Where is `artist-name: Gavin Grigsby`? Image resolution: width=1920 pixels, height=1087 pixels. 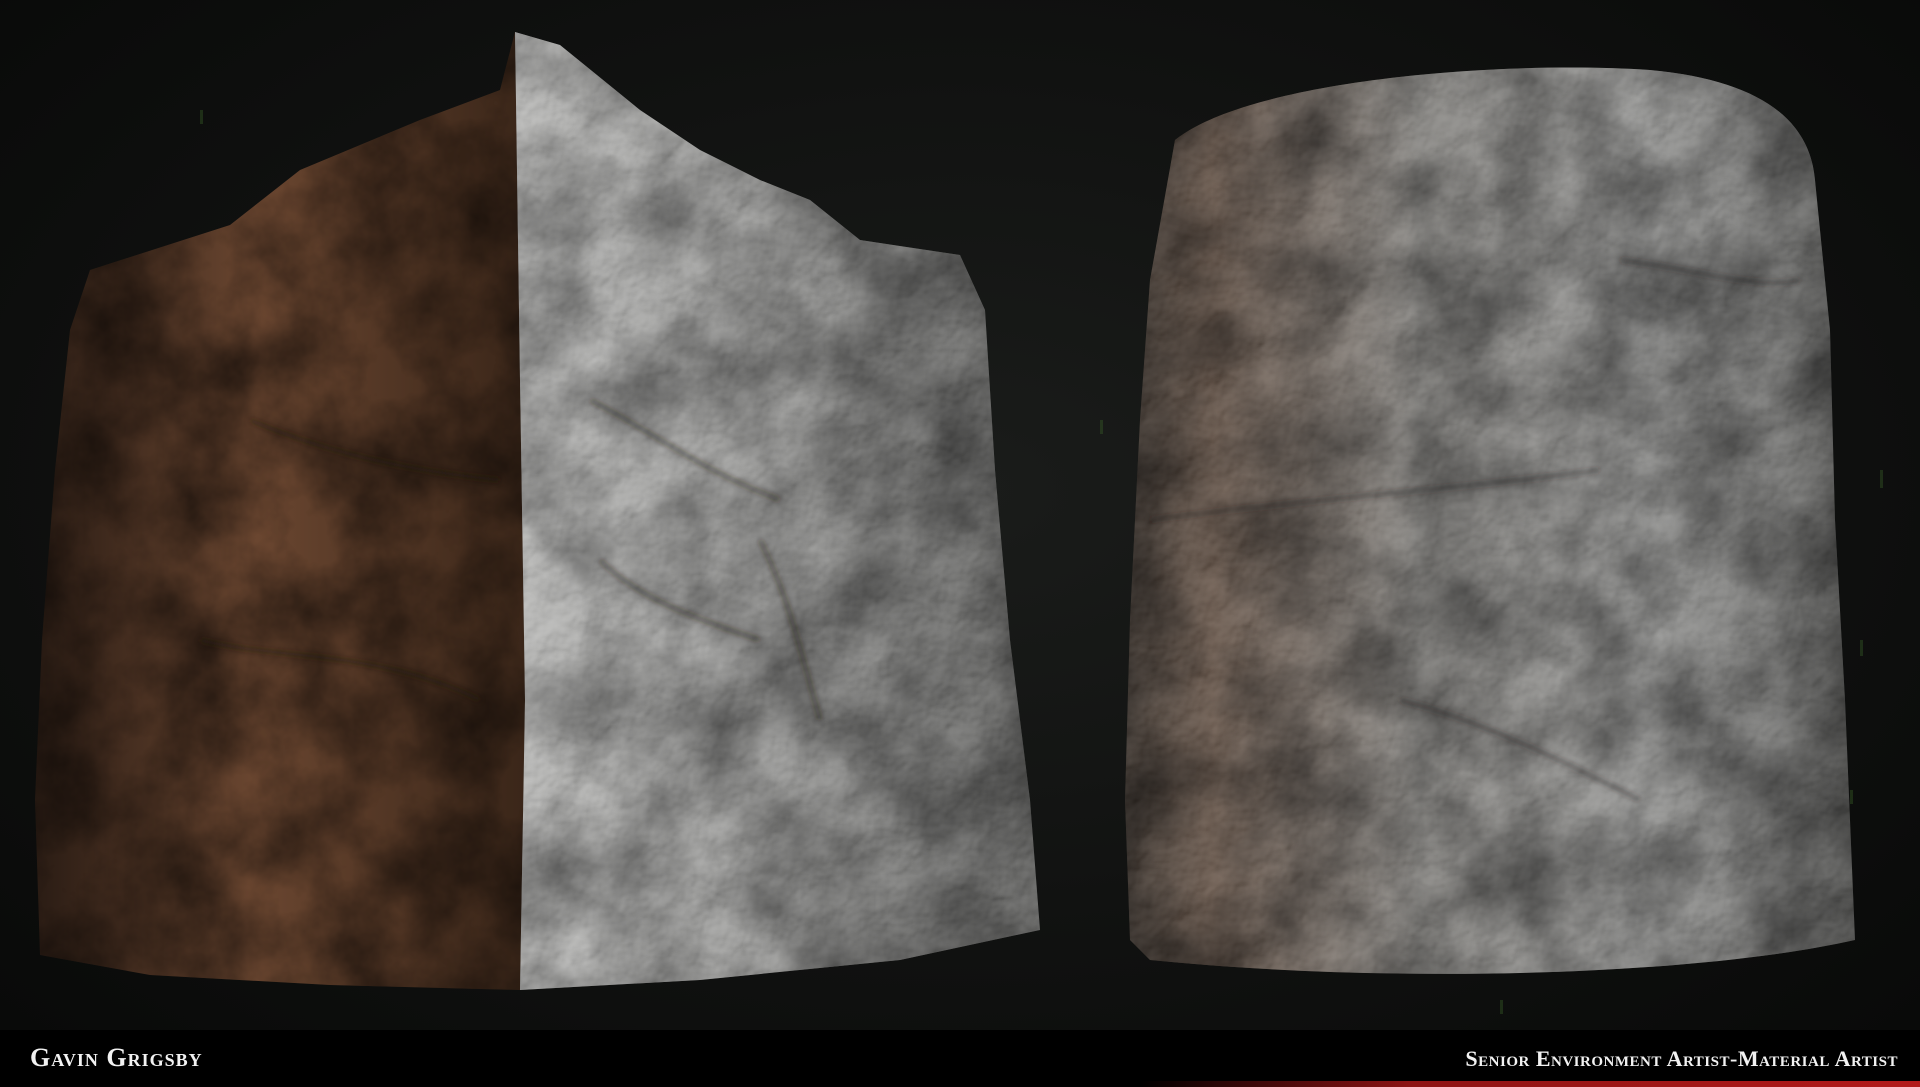
artist-name: Gavin Grigsby is located at coordinates (116, 1057).